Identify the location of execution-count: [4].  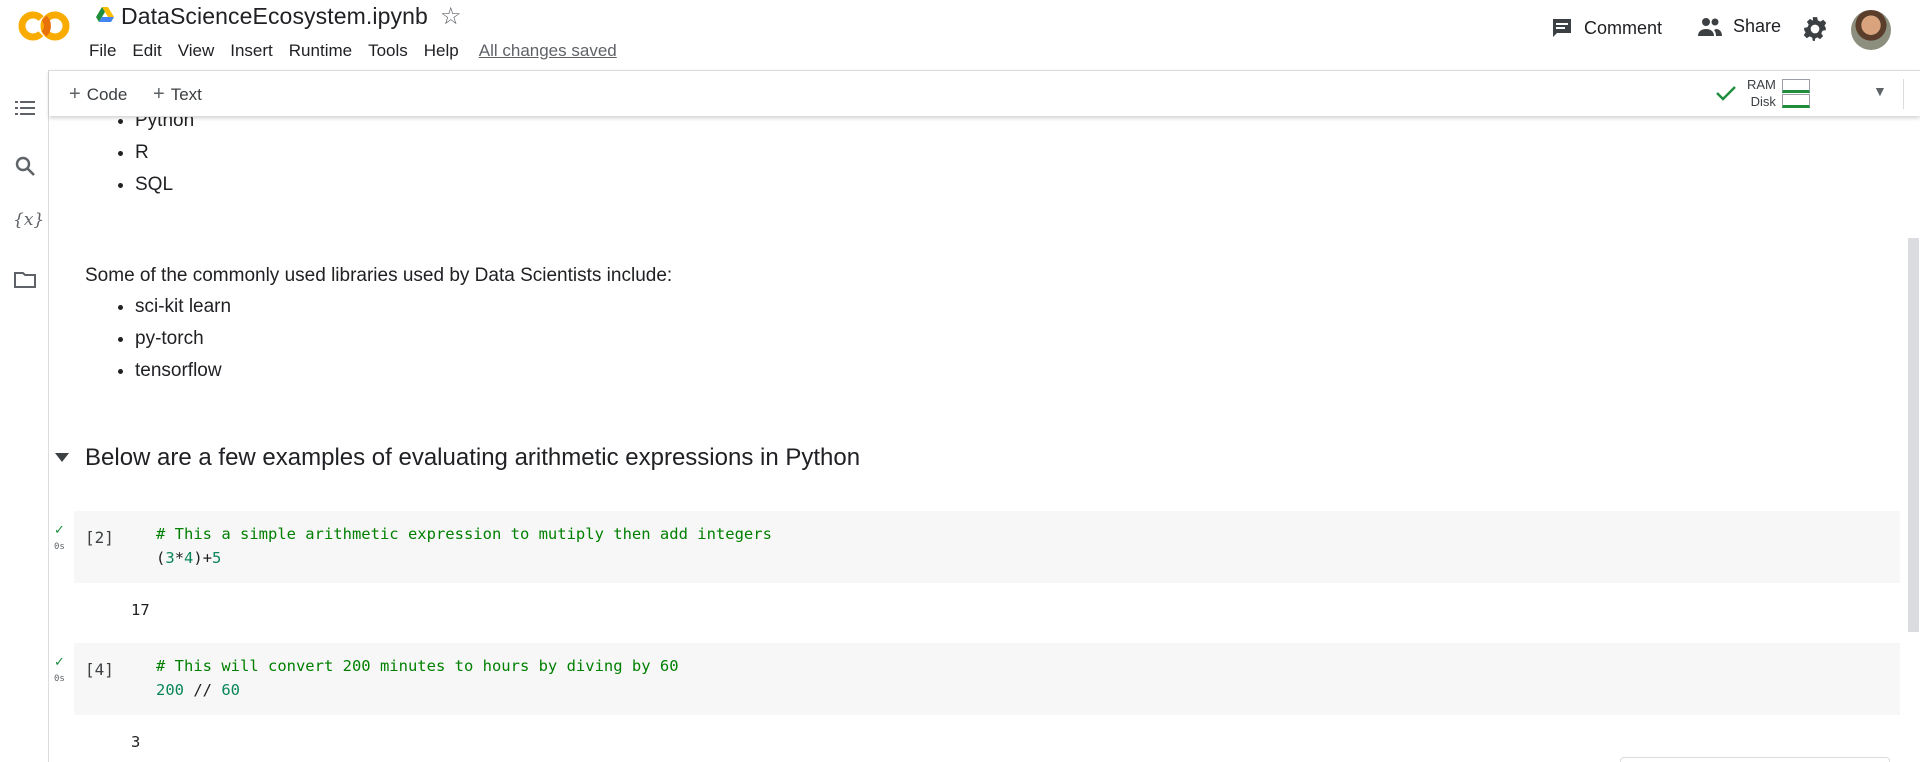
(99, 669).